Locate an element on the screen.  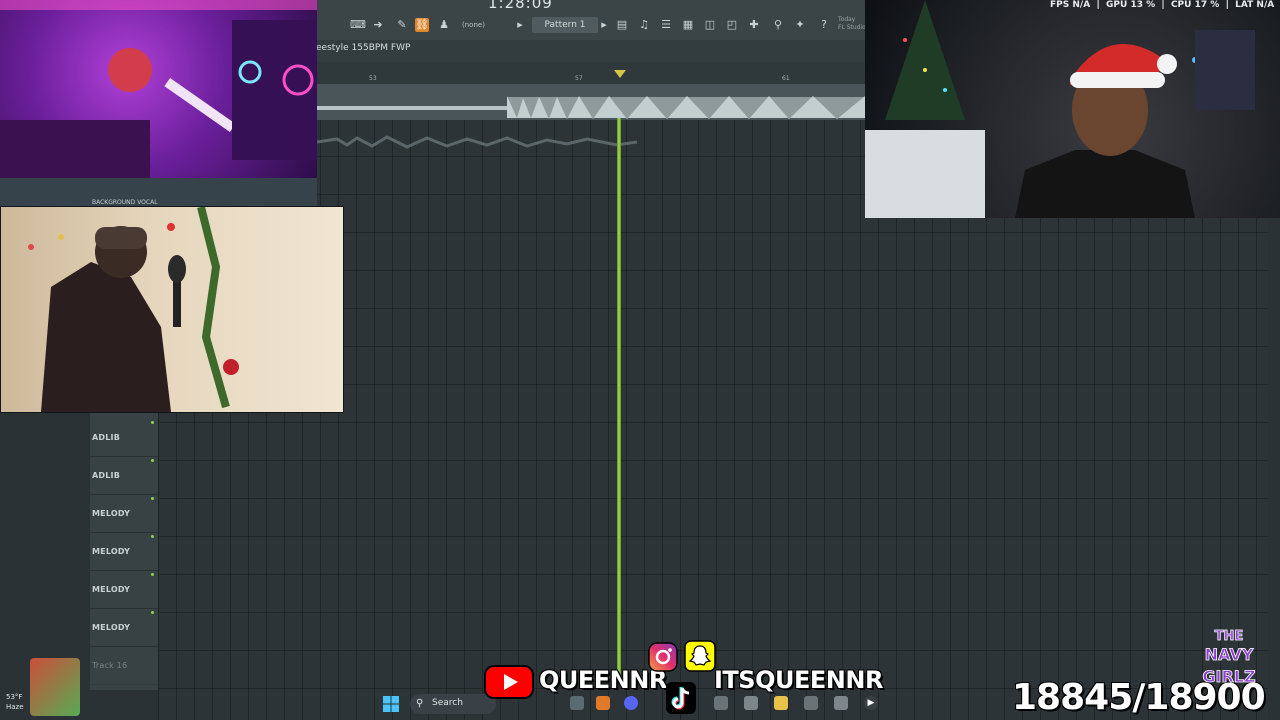
room-webcam is located at coordinates (158, 89).